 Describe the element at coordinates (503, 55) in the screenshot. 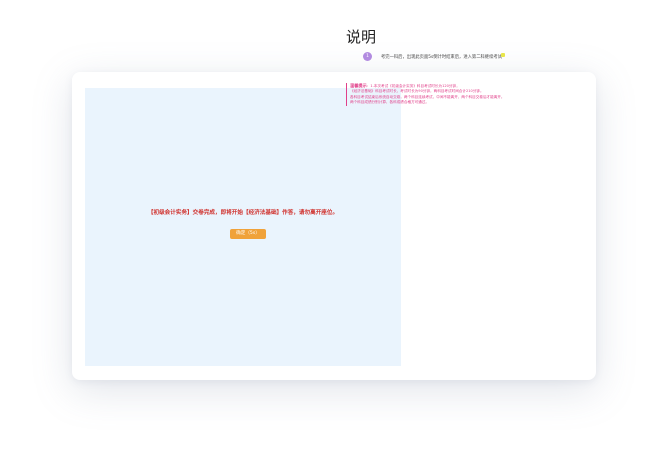

I see `highlight-marker` at that location.